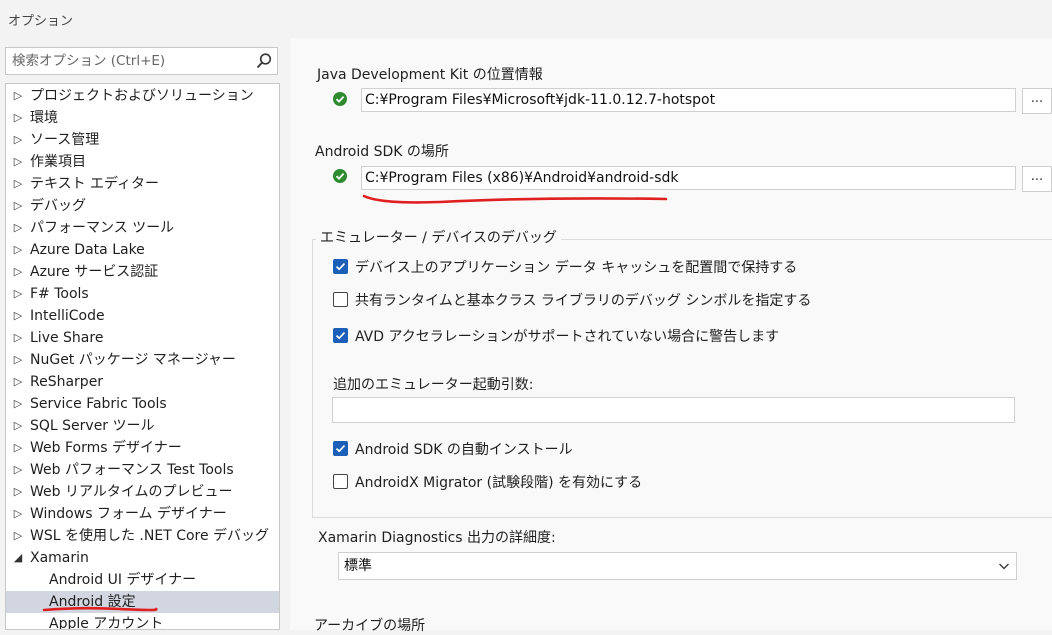 The image size is (1052, 635). What do you see at coordinates (142, 272) in the screenshot?
I see `tree-item-azure-service-auth: ▷ Azure サービス認証` at bounding box center [142, 272].